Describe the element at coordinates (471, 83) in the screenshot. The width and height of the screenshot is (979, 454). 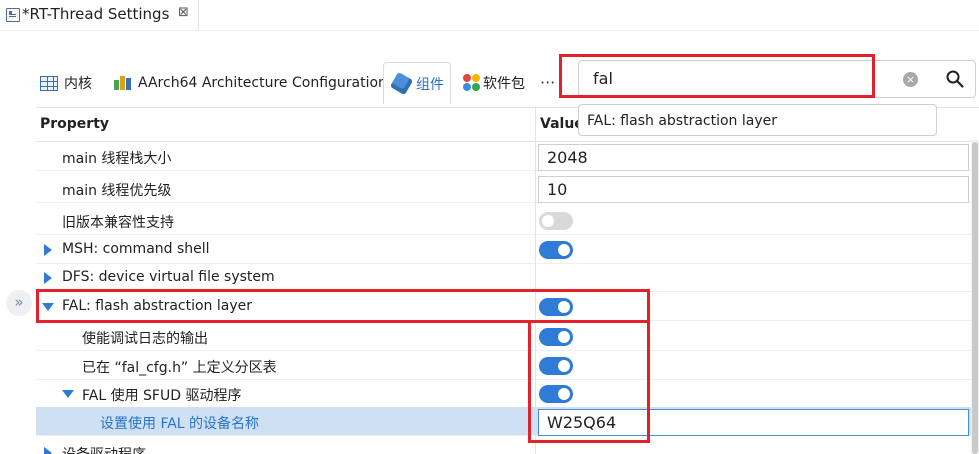
I see `packages-icon` at that location.